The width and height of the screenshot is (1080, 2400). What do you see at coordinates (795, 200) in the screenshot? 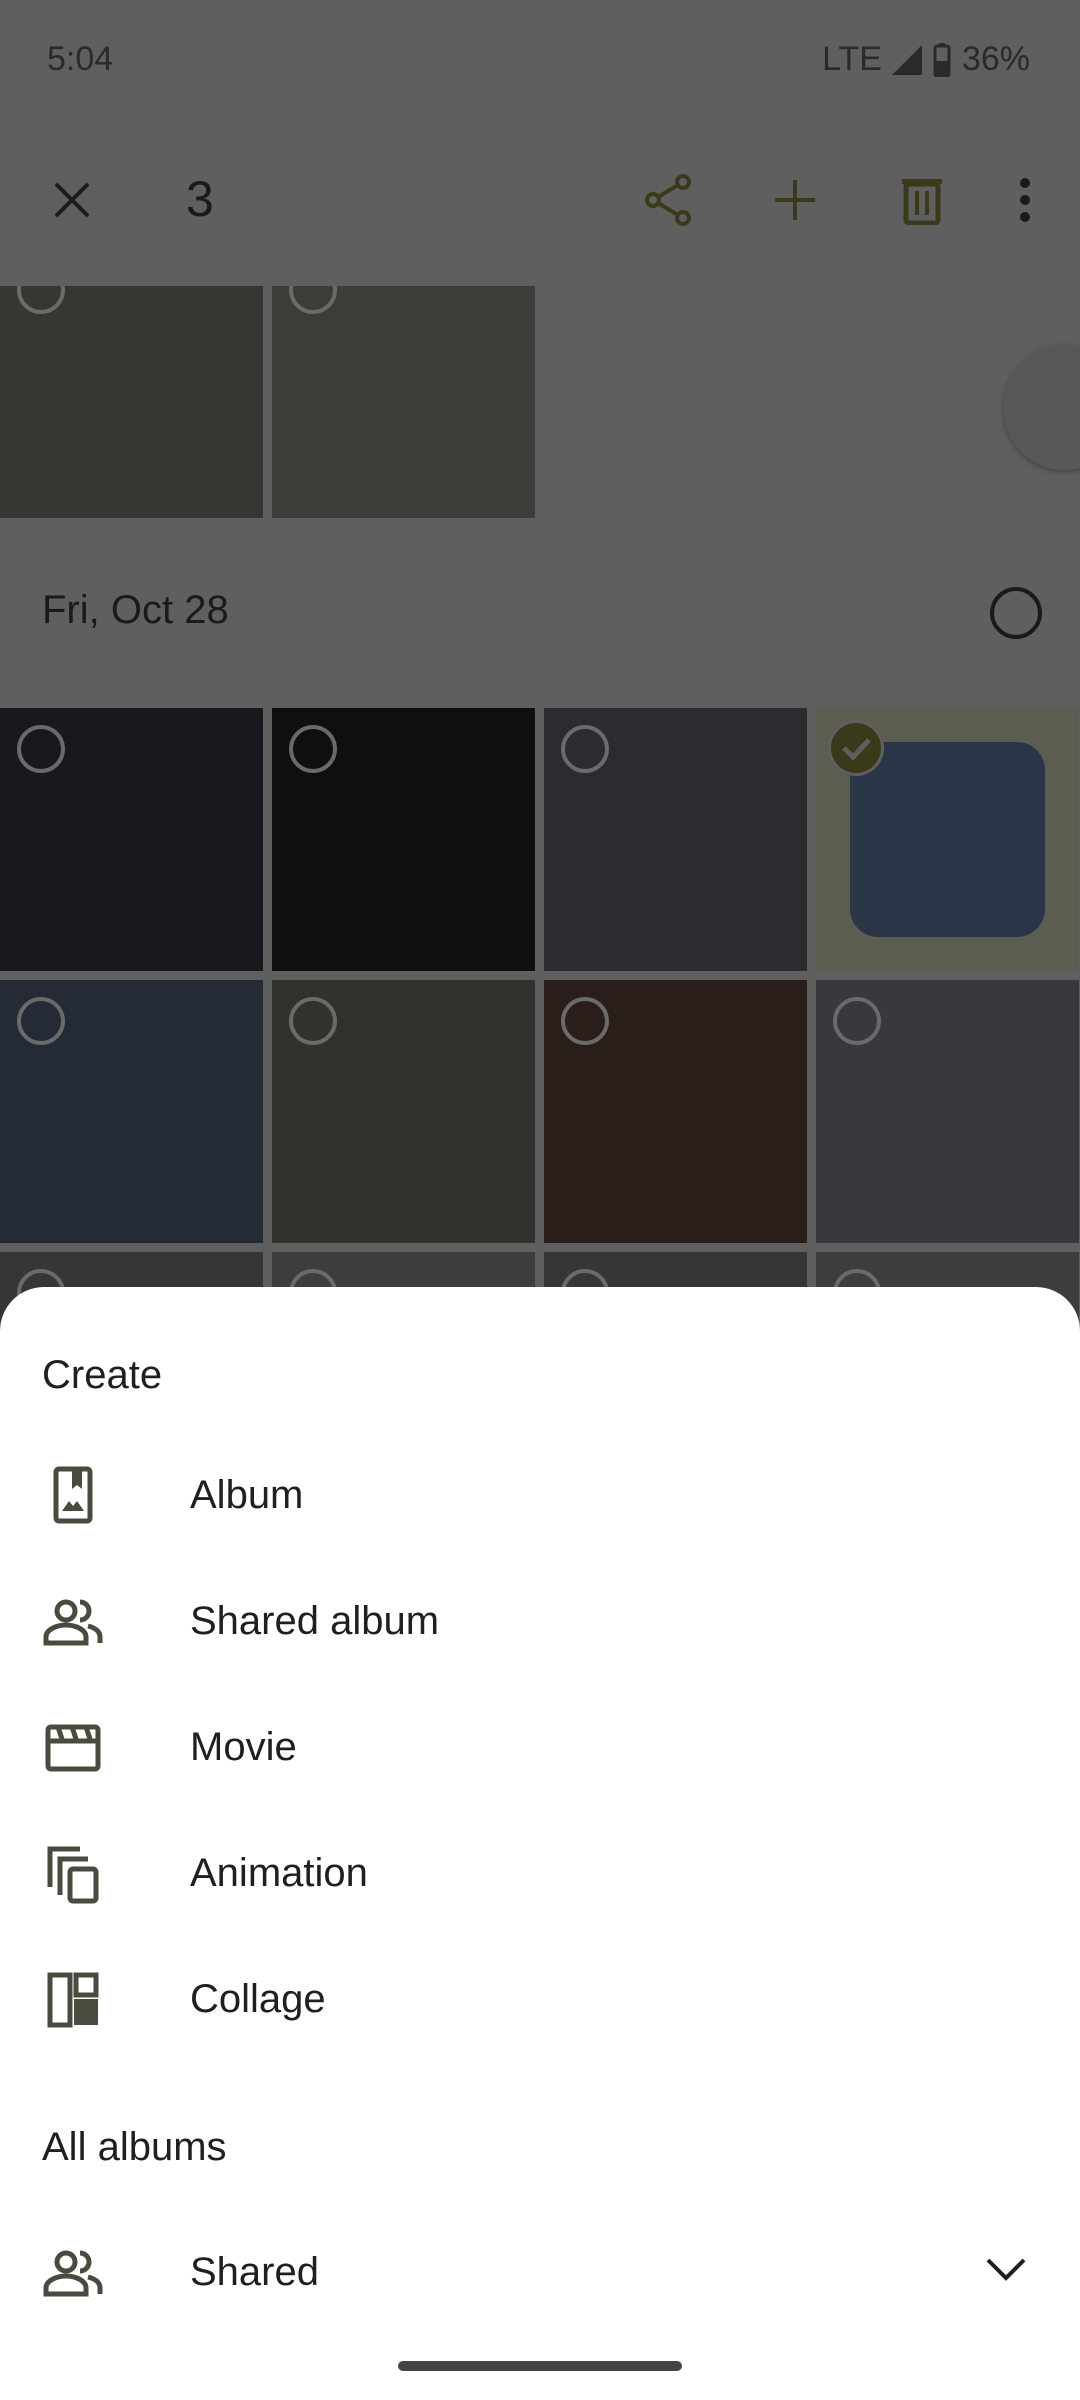
I see `add-icon` at bounding box center [795, 200].